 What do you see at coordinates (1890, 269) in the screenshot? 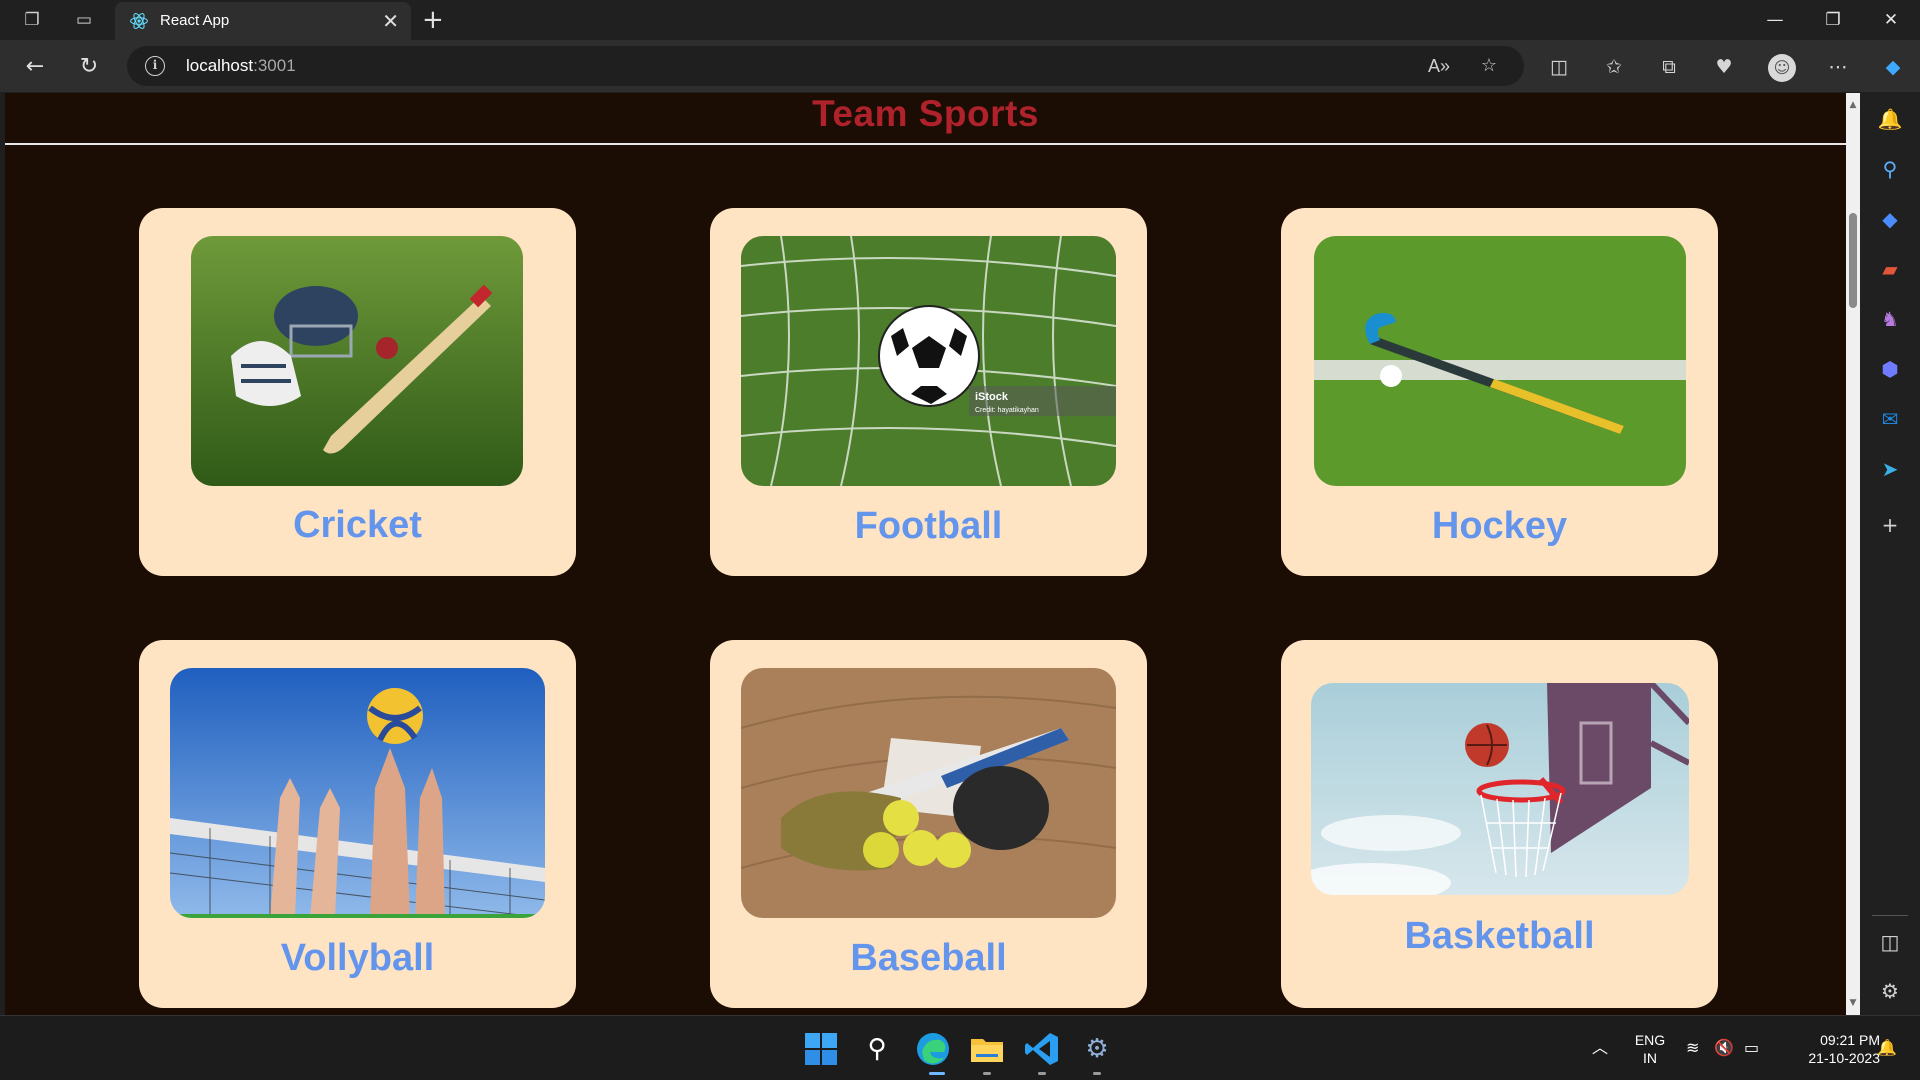
I see `tools-icon: ▰` at bounding box center [1890, 269].